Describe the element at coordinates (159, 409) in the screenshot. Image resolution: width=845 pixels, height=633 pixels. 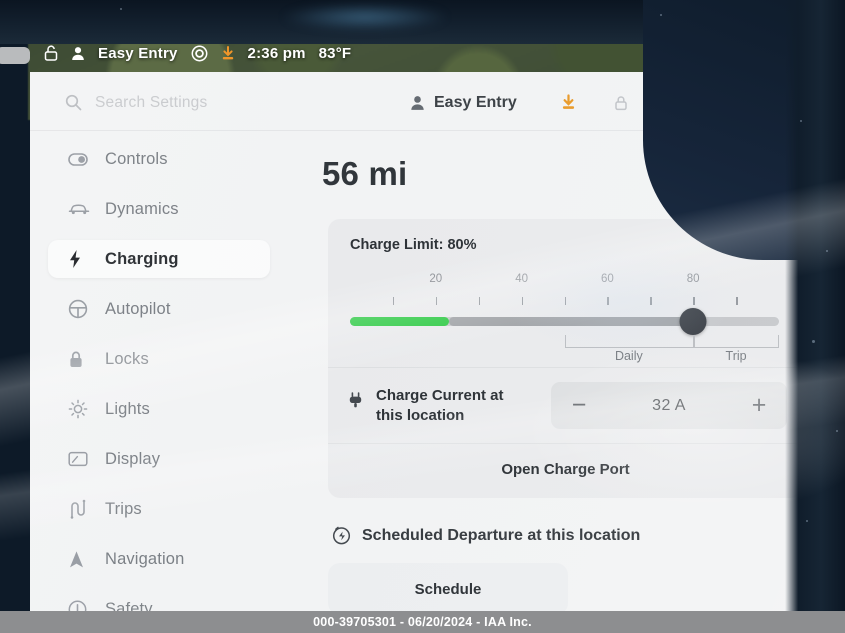
I see `sidebar-item-lights: Lights` at that location.